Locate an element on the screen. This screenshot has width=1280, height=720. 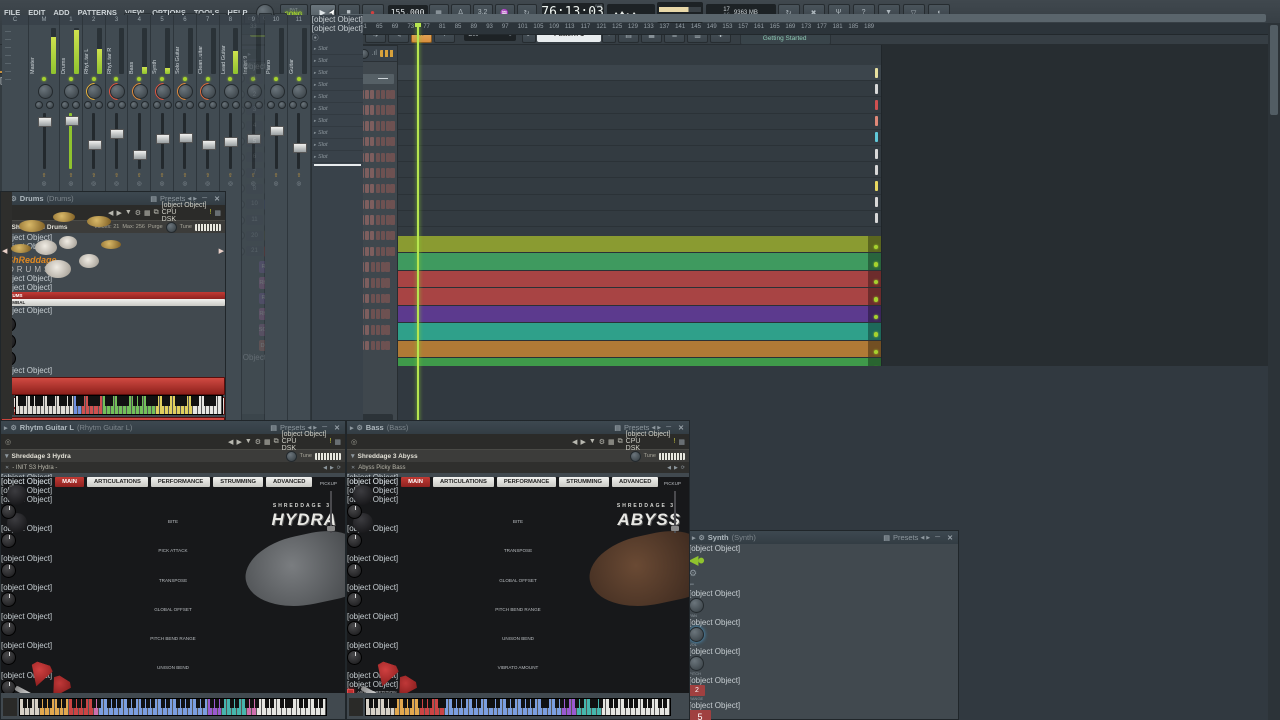
collapse-icon: ▾ is located at coordinates (353, 456).